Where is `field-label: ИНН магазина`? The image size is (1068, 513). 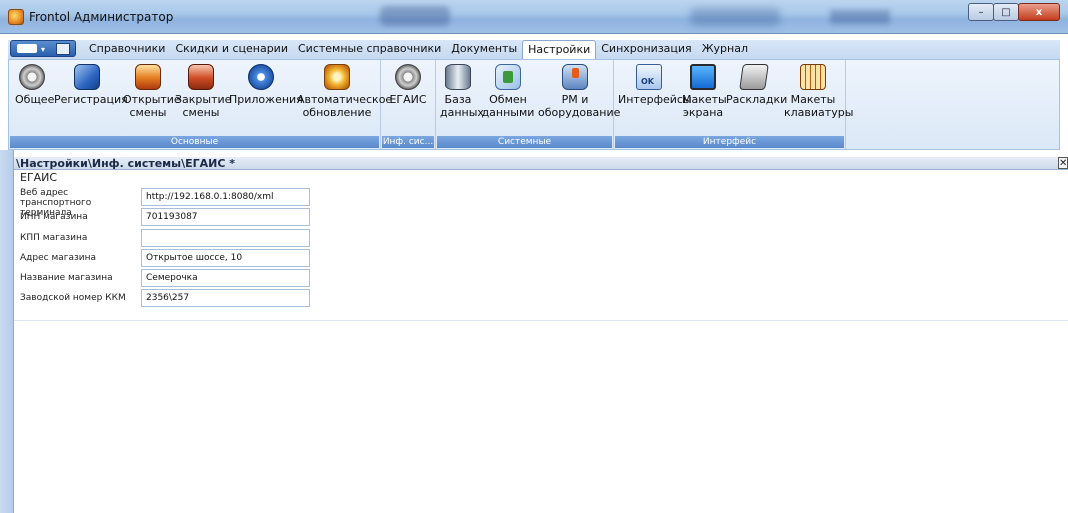
field-label: ИНН магазина is located at coordinates (54, 217).